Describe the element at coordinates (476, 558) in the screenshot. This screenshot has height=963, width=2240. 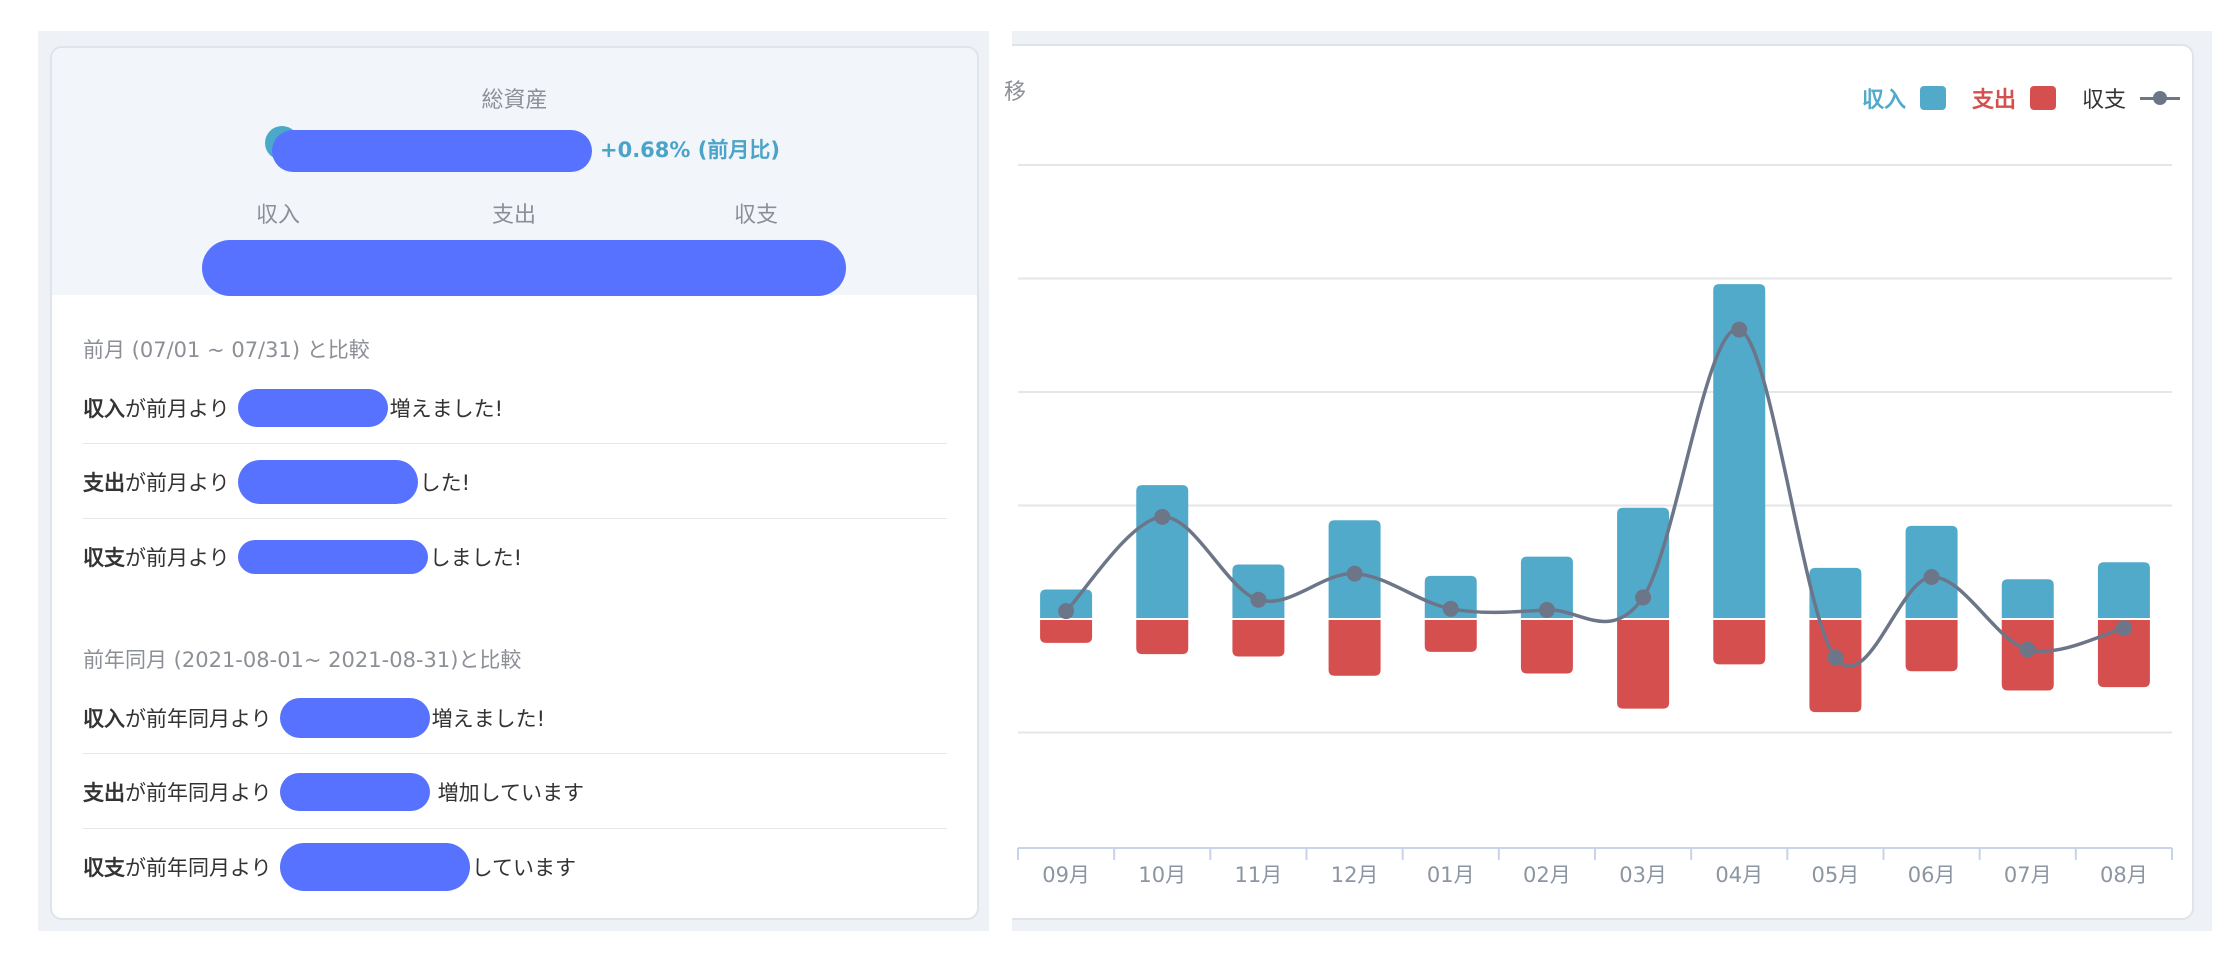
I see `row-suffix: しました!` at that location.